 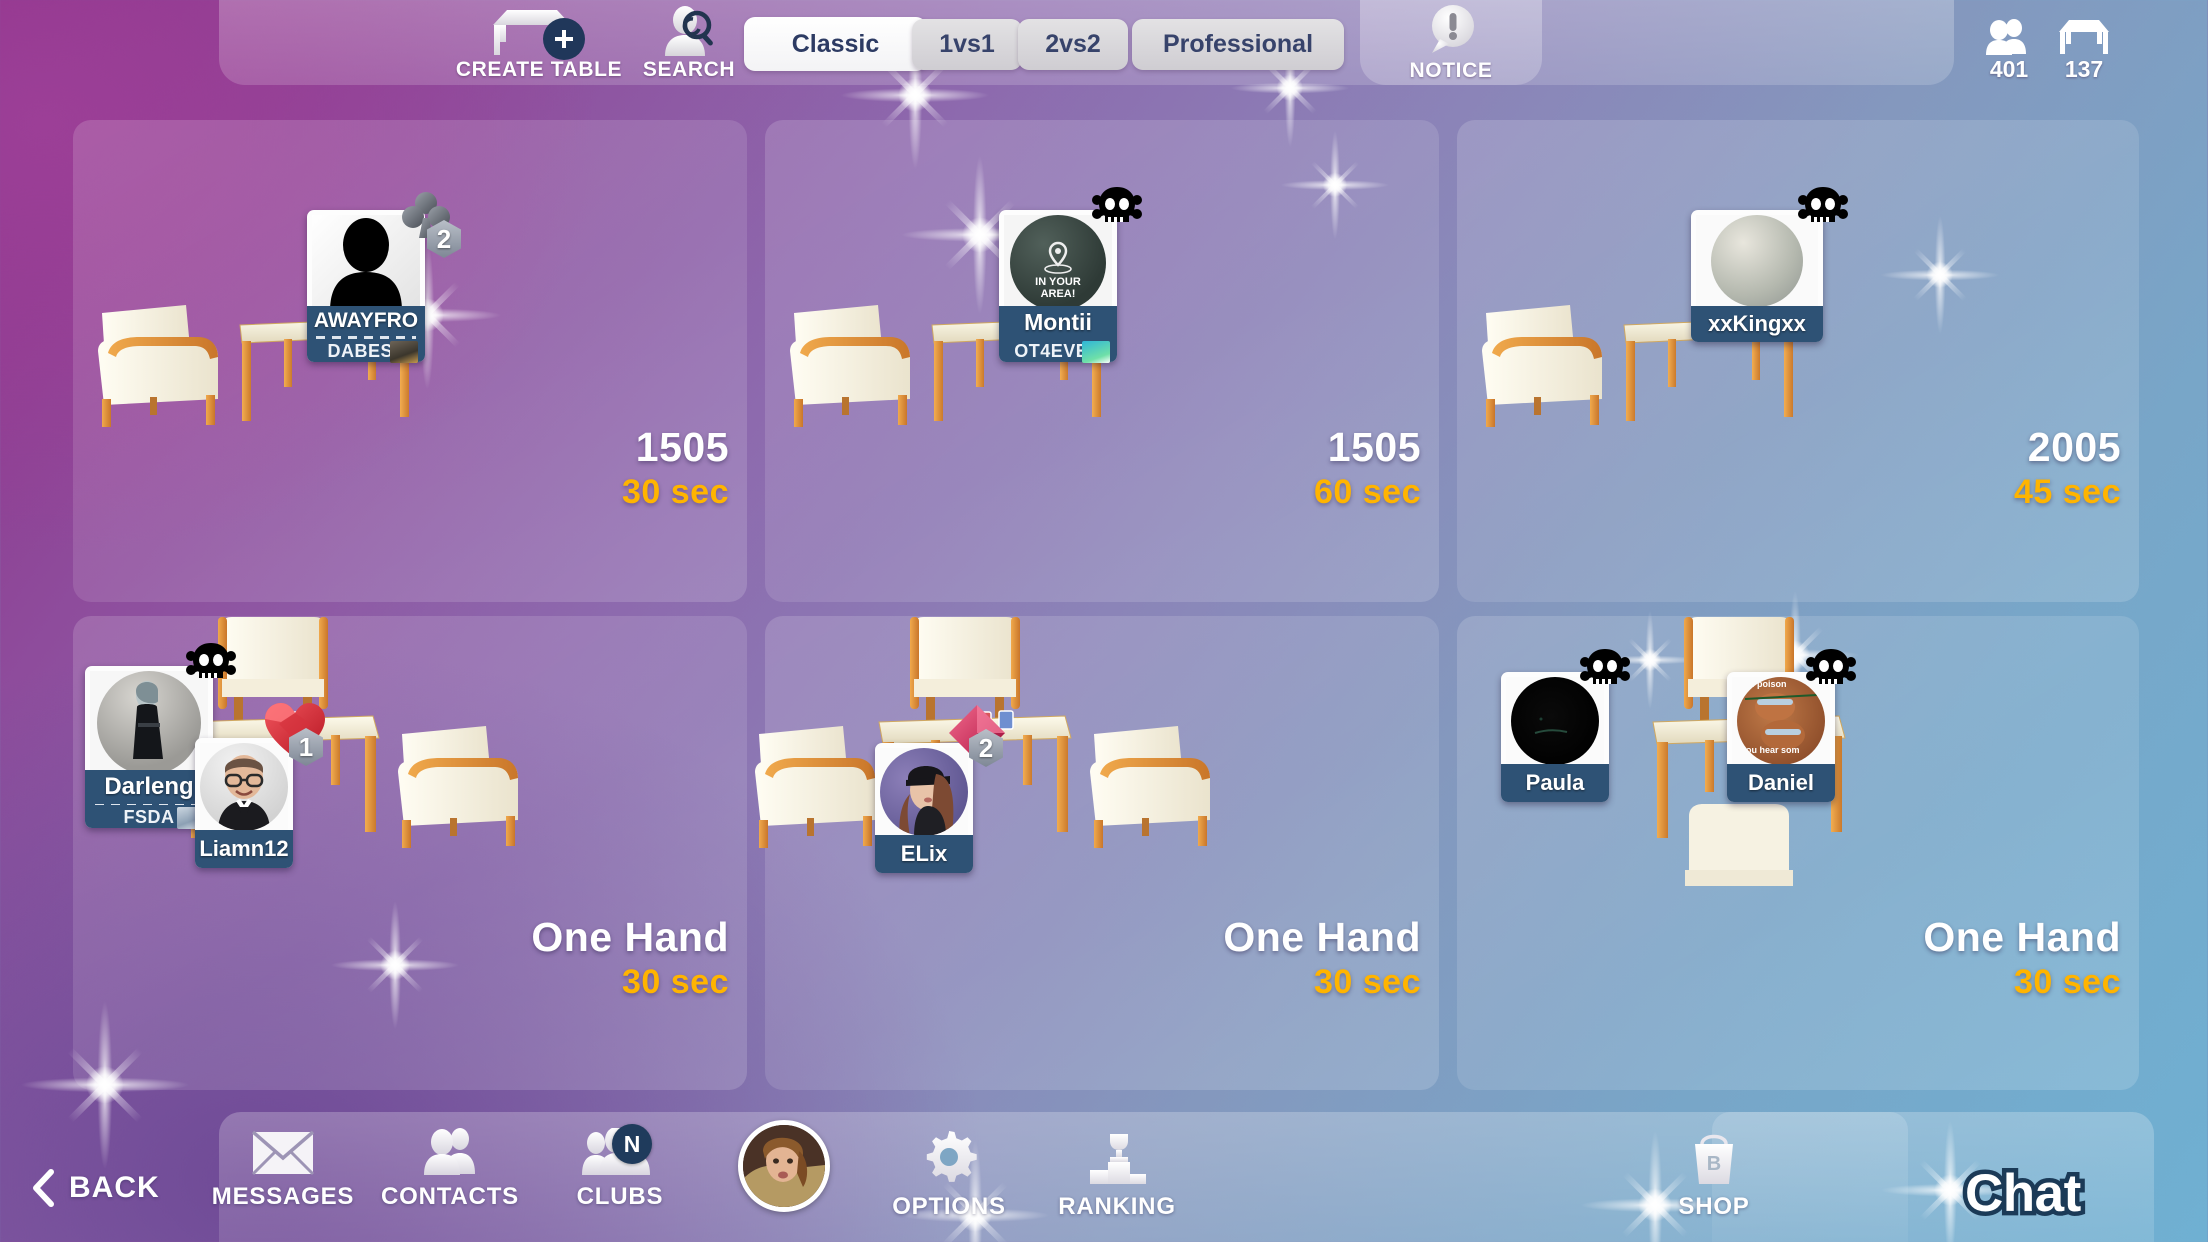 I want to click on svg-text: AREA!, so click(x=1058, y=294).